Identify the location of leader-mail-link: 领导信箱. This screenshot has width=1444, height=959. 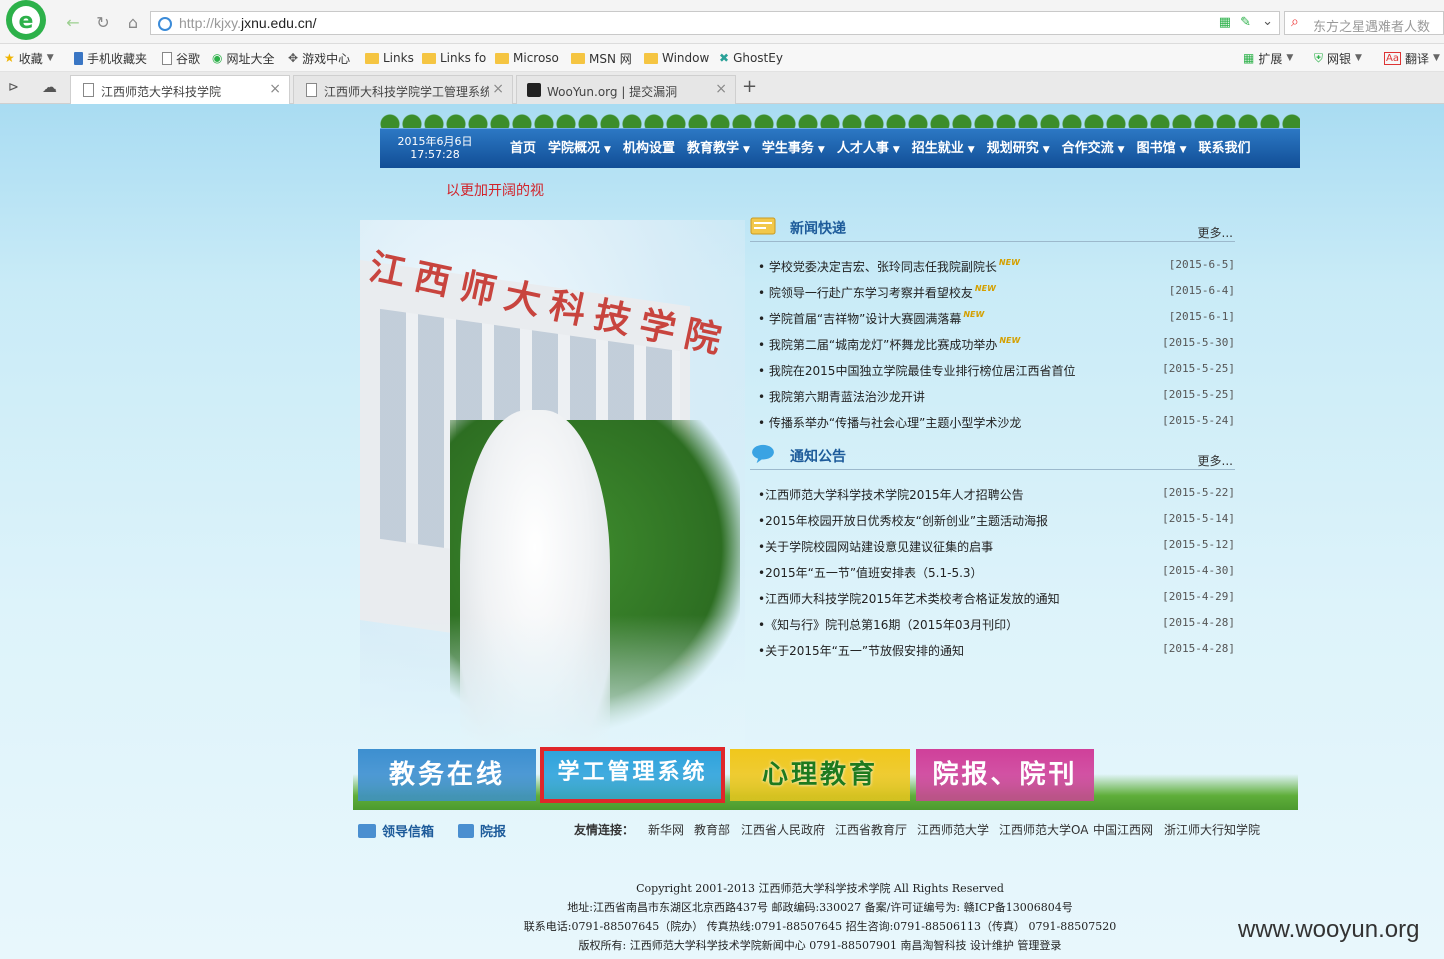
(396, 830).